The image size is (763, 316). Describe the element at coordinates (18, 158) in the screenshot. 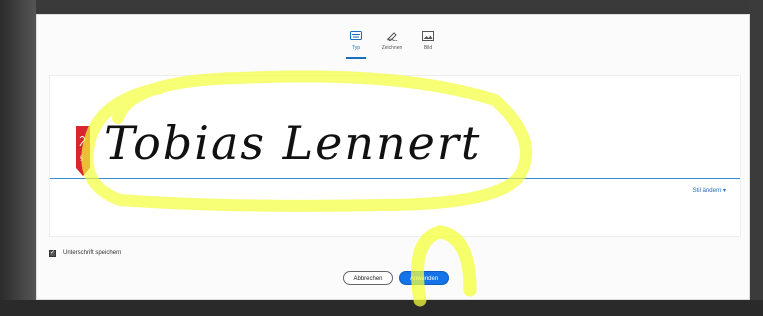

I see `photo-edge-left` at that location.